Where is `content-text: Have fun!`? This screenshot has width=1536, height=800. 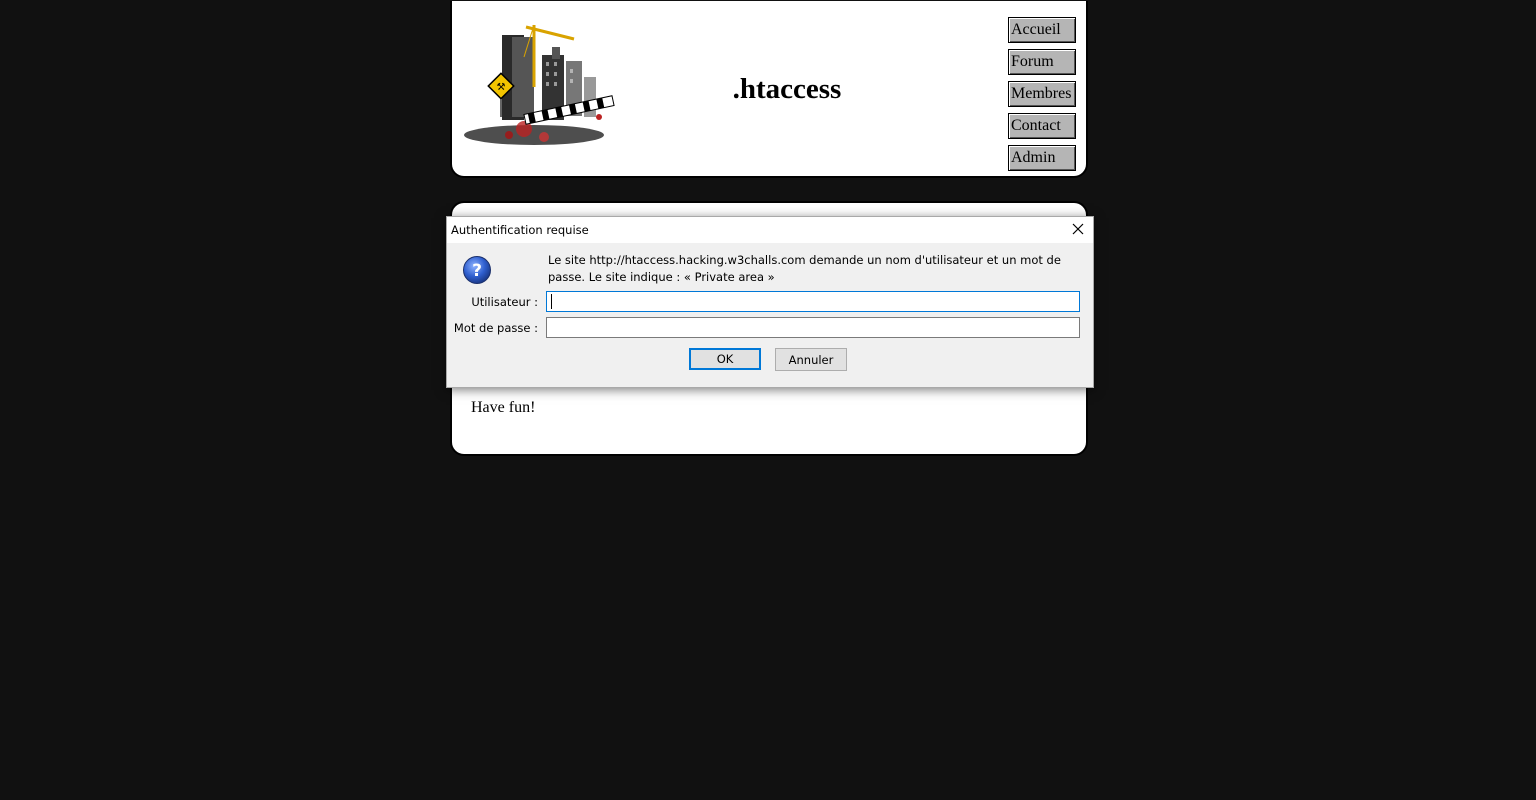
content-text: Have fun! is located at coordinates (503, 407).